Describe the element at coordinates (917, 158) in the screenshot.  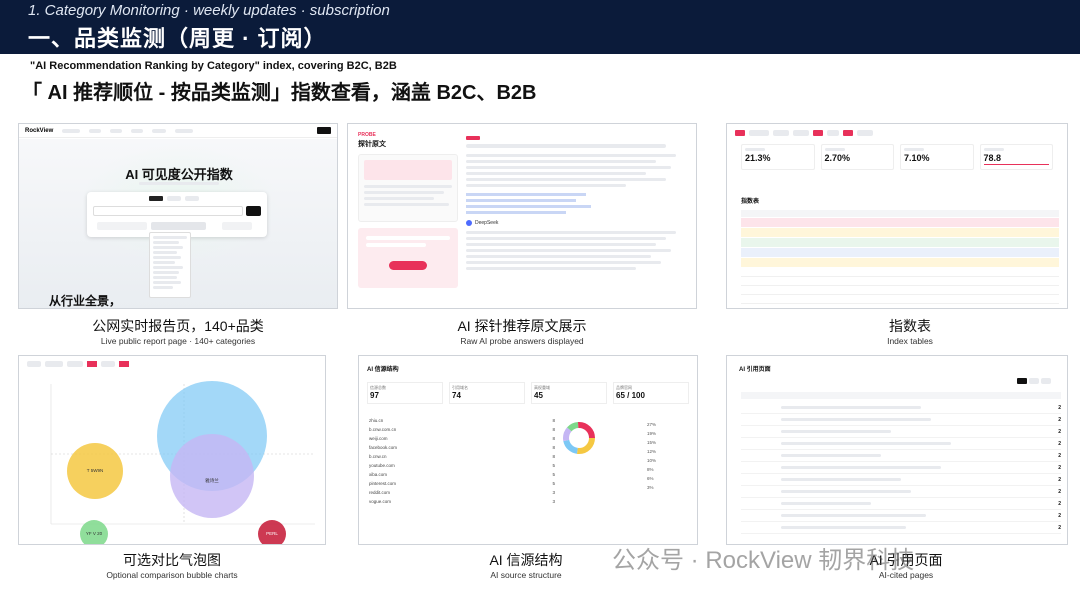
I see `kpi-value: 7.10%` at that location.